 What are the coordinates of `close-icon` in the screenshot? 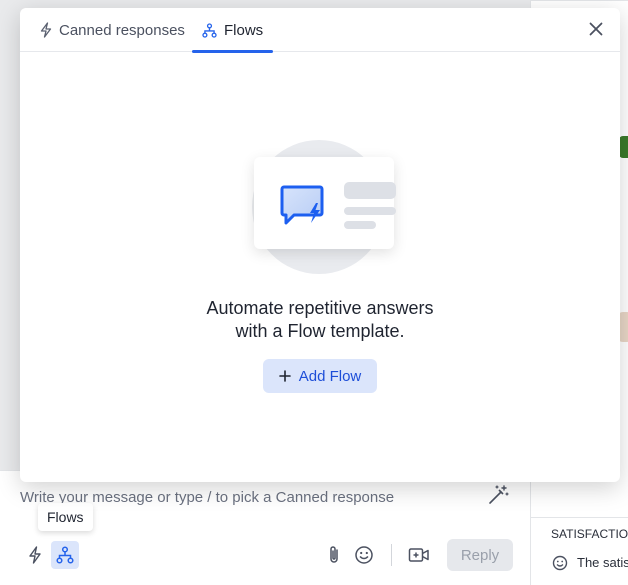 It's located at (596, 29).